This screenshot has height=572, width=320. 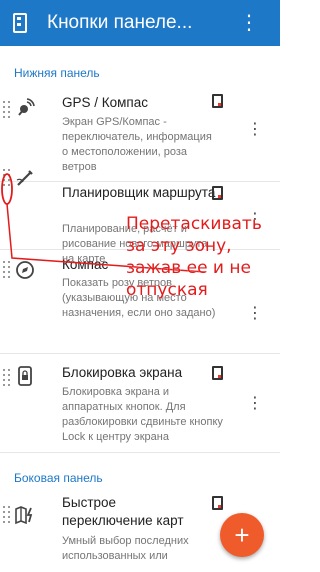 What do you see at coordinates (25, 270) in the screenshot?
I see `compass-icon` at bounding box center [25, 270].